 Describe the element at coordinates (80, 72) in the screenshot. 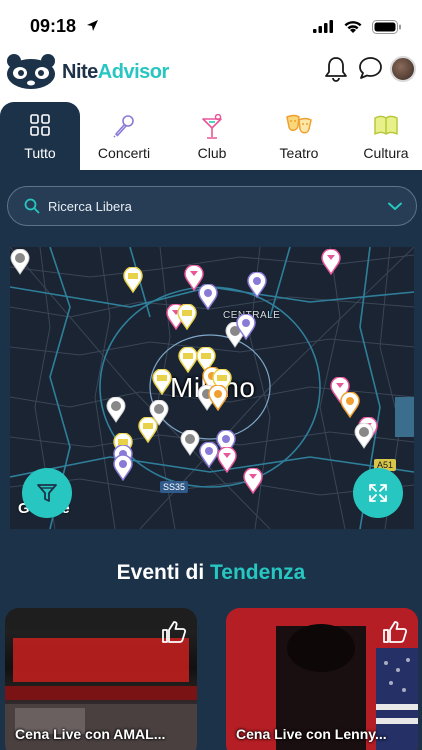

I see `brand-nite: Nite` at that location.